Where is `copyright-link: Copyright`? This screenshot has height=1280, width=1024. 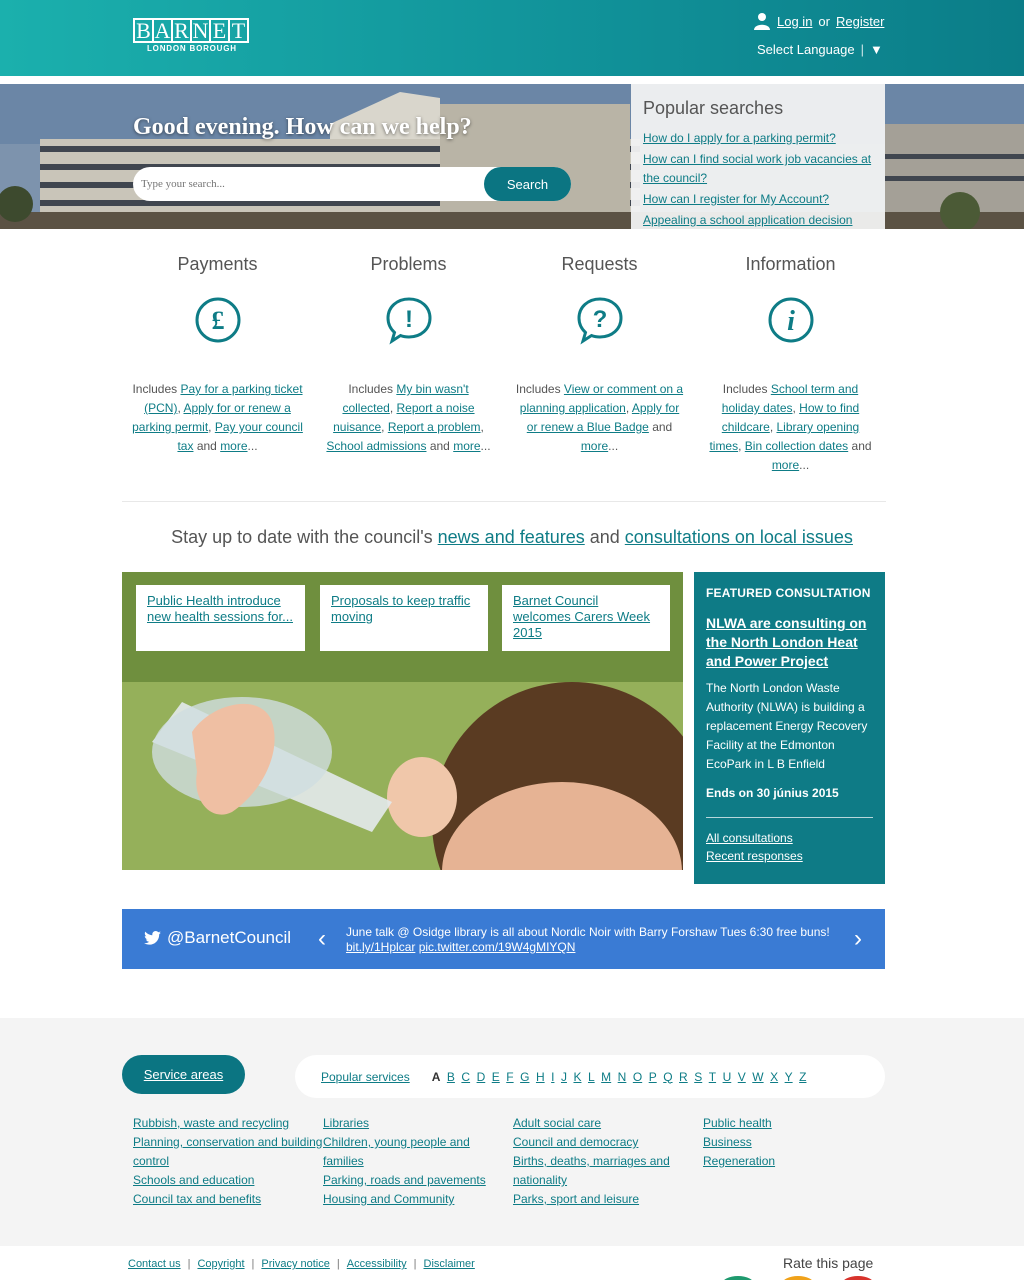 copyright-link: Copyright is located at coordinates (220, 1264).